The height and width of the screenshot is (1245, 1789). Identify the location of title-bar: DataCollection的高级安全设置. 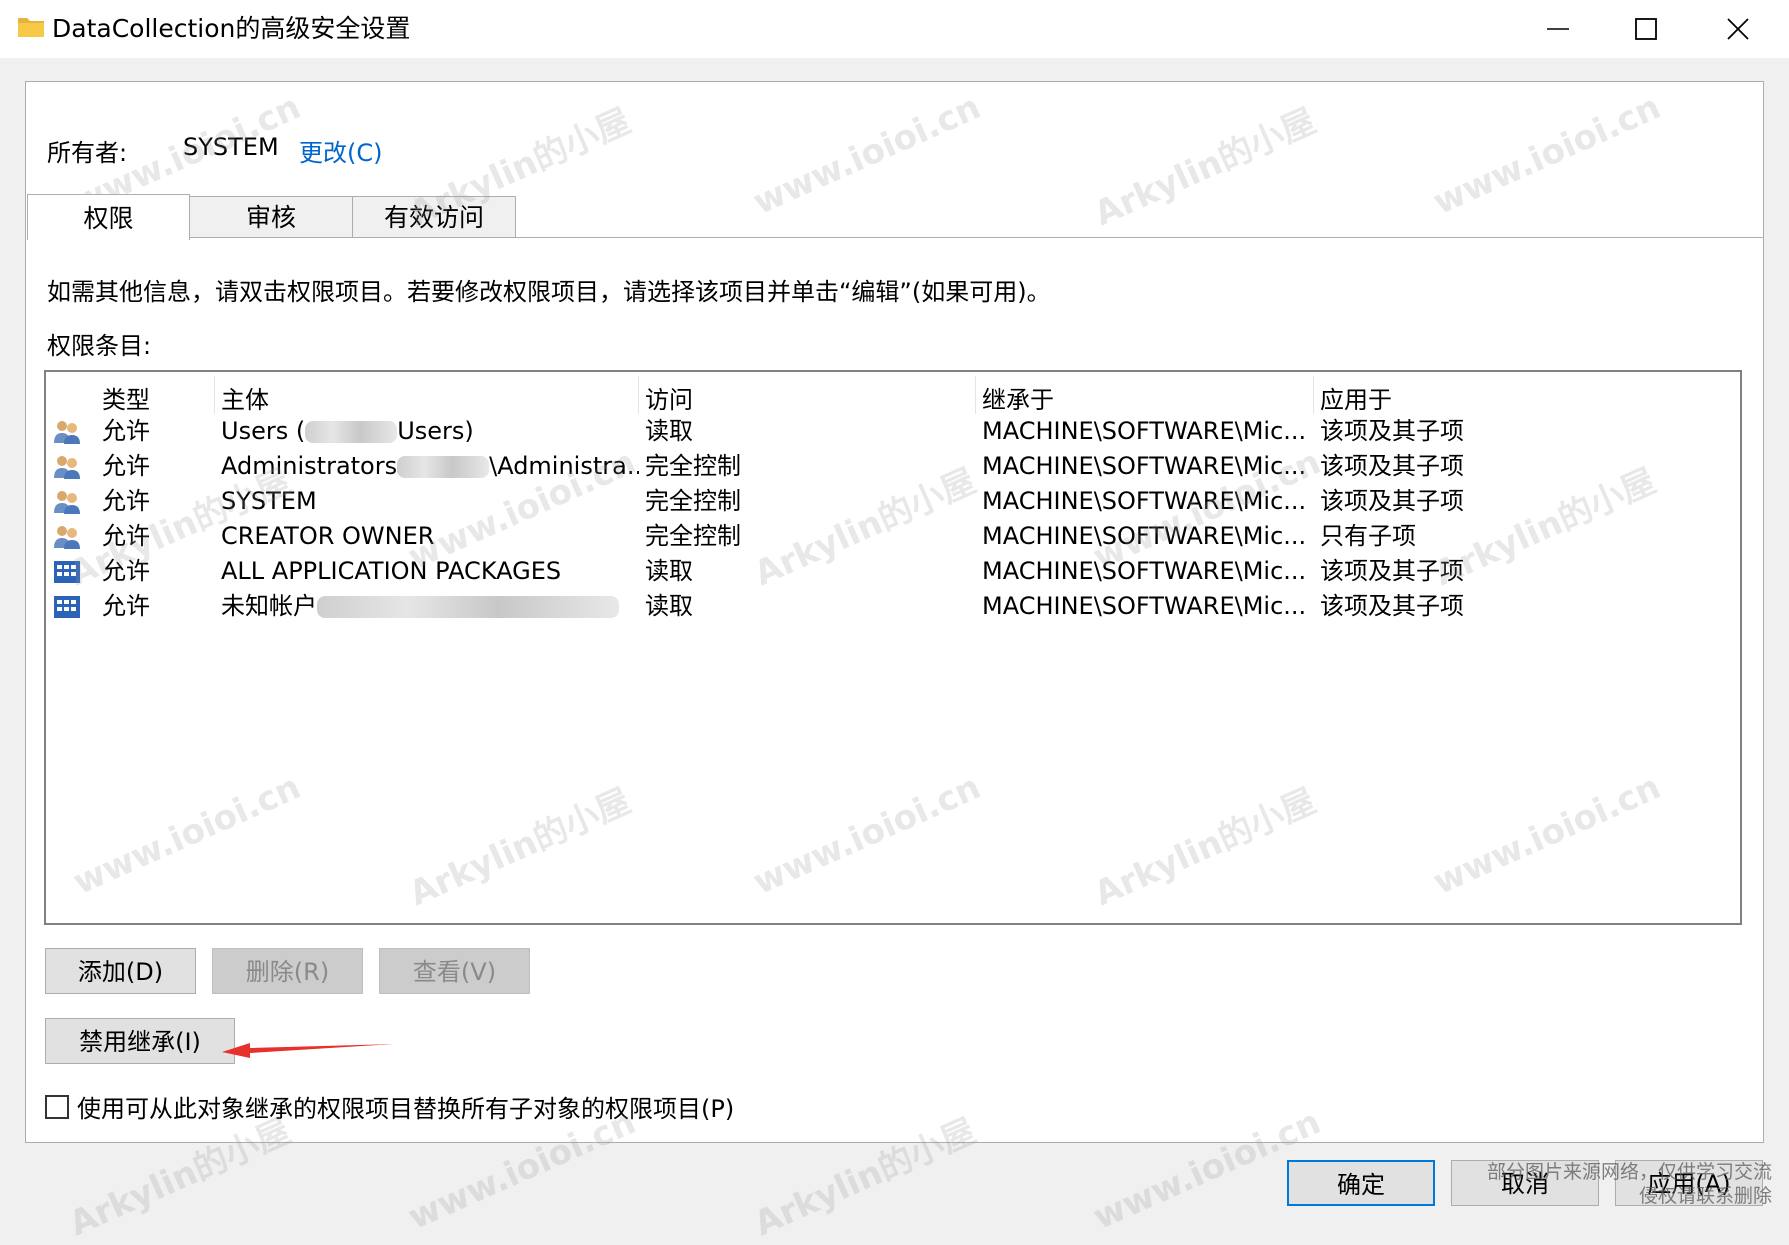
(894, 29).